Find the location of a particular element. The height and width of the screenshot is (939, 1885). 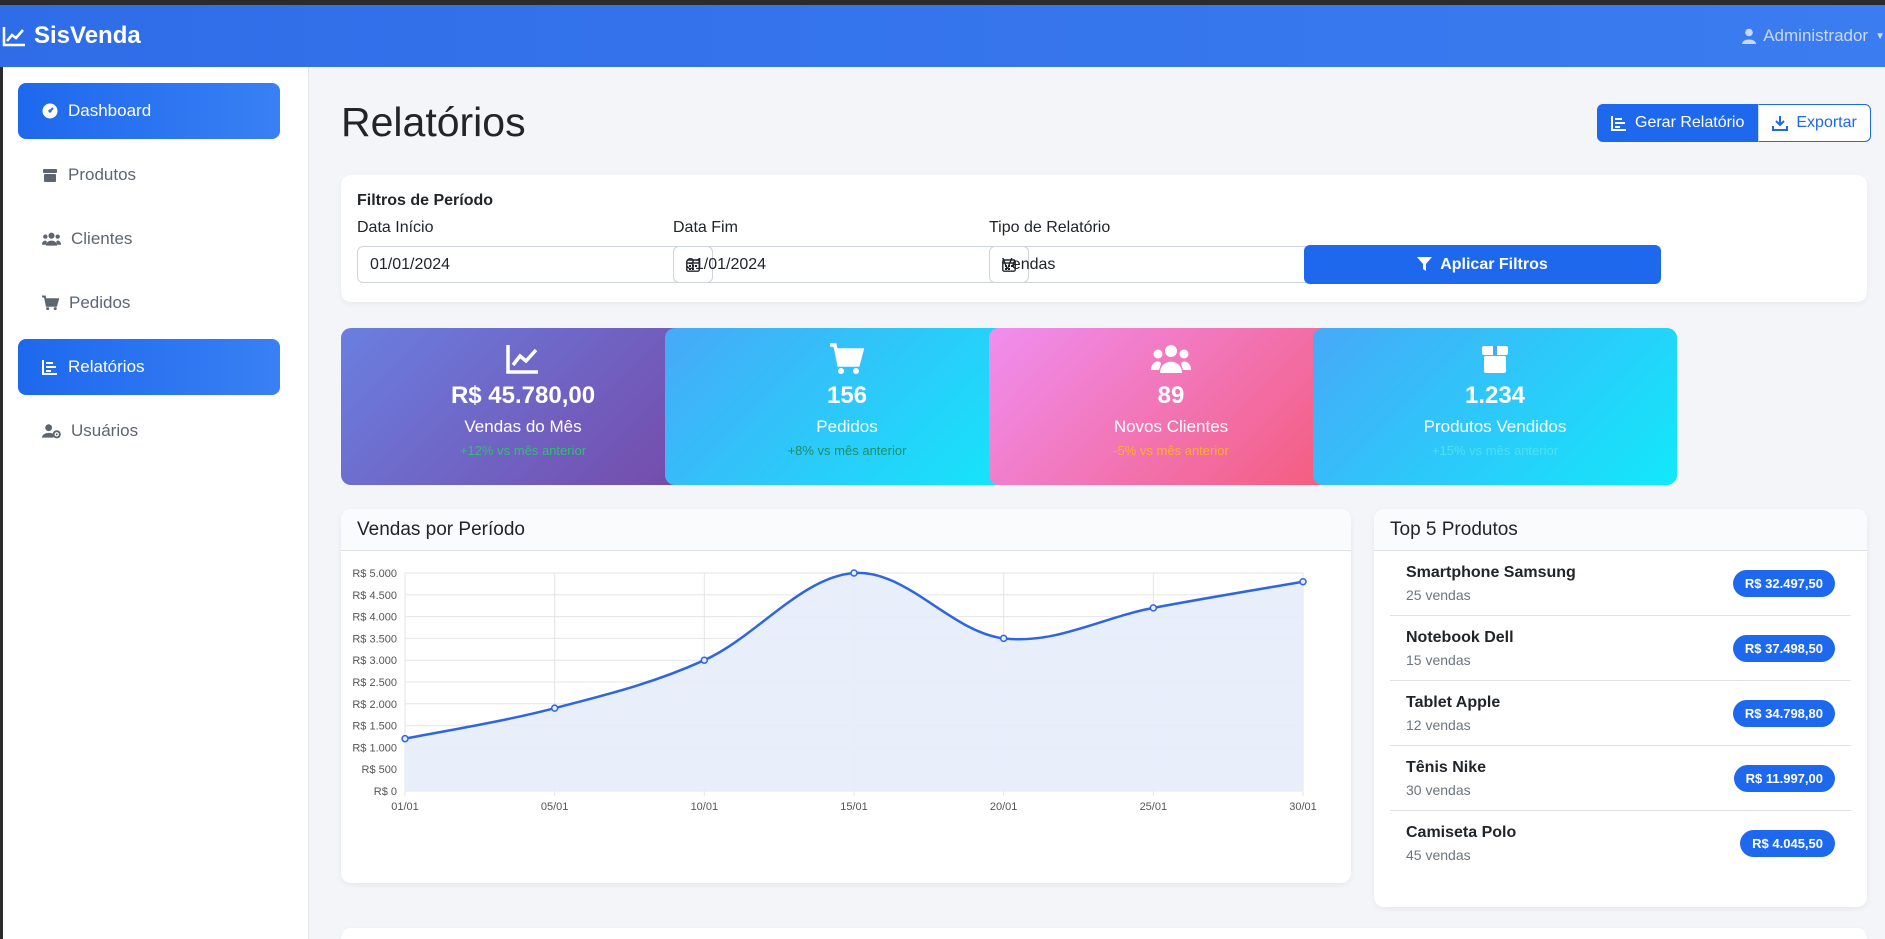

x-tick-label: 30/01 is located at coordinates (1303, 807).